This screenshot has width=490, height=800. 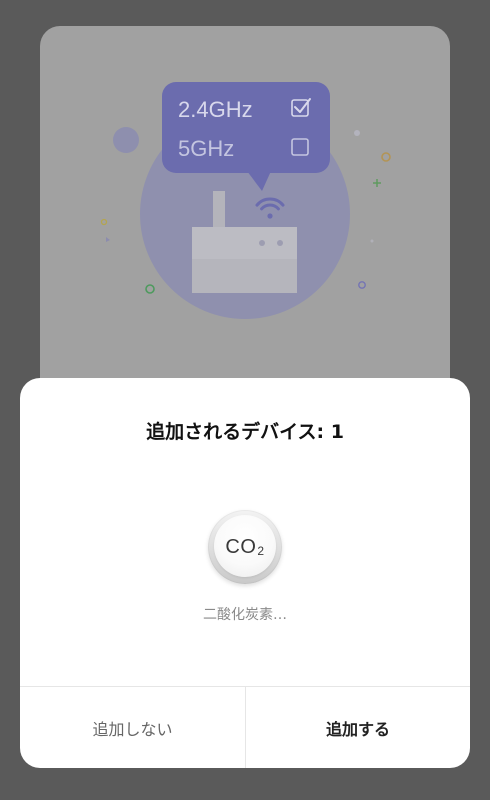 I want to click on co2-subscript-text: 2, so click(x=261, y=551).